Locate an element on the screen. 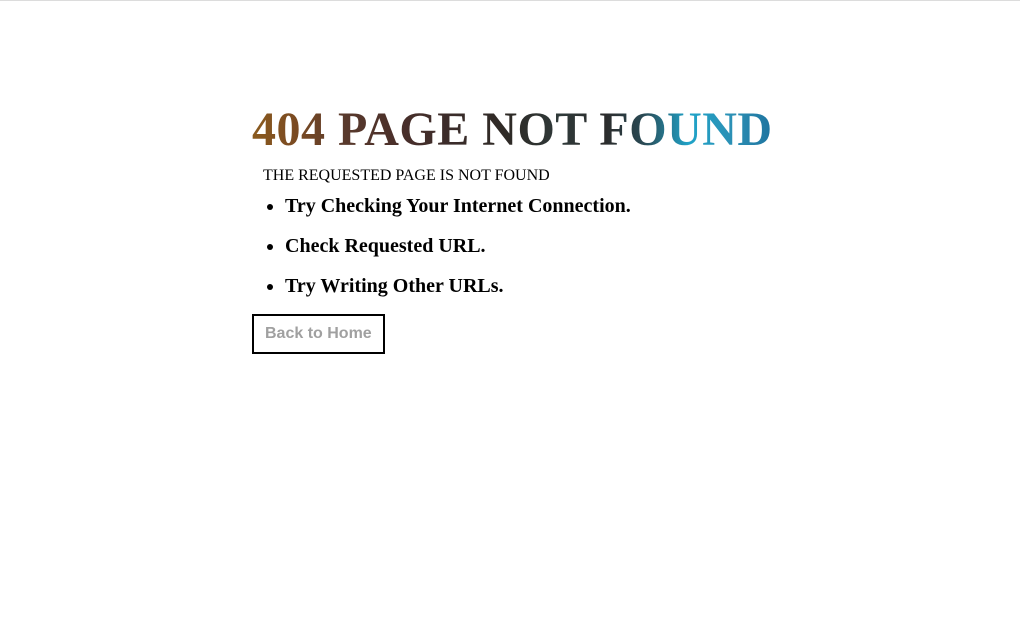 The width and height of the screenshot is (1020, 627). list-item: Try Writing Other URLs. is located at coordinates (548, 286).